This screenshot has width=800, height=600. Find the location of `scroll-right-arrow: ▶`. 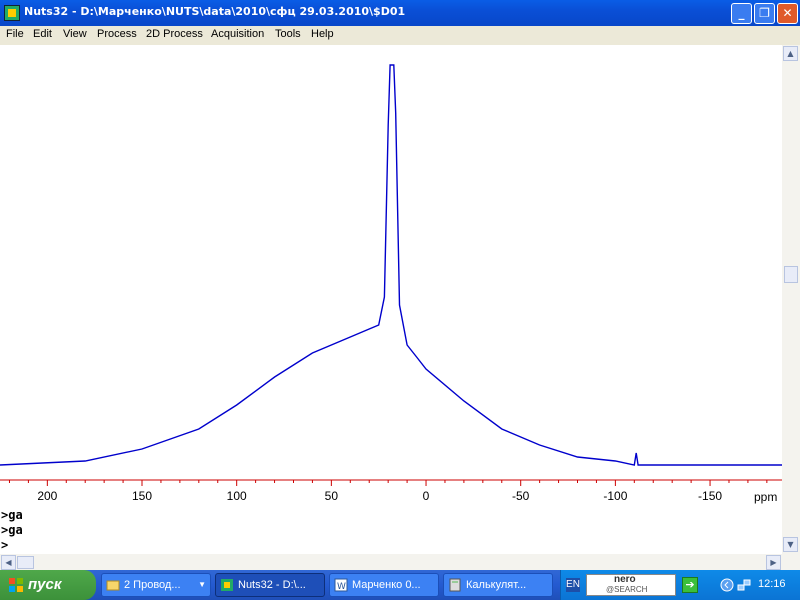

scroll-right-arrow: ▶ is located at coordinates (773, 562).